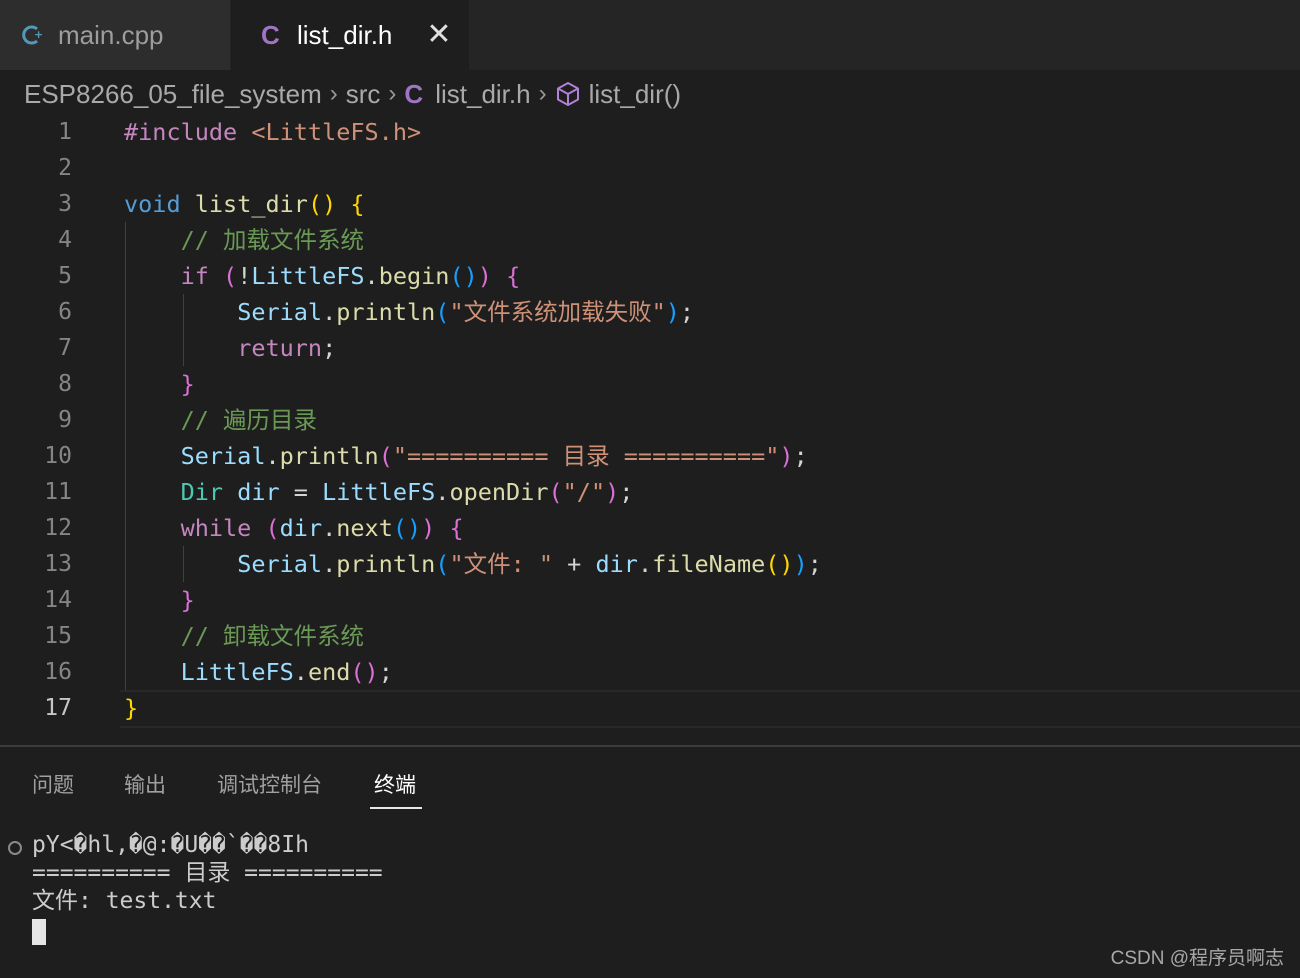  Describe the element at coordinates (395, 784) in the screenshot. I see `tab-terminal: 终端` at that location.